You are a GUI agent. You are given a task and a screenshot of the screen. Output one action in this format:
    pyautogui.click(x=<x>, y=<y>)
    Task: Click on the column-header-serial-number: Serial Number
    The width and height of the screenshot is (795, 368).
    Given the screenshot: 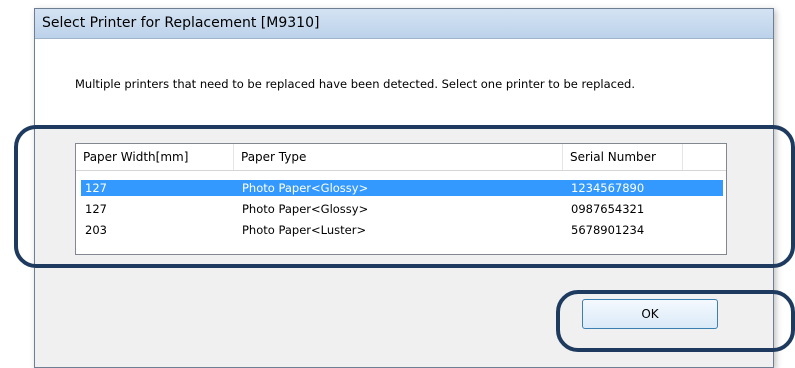 What is the action you would take?
    pyautogui.click(x=623, y=157)
    